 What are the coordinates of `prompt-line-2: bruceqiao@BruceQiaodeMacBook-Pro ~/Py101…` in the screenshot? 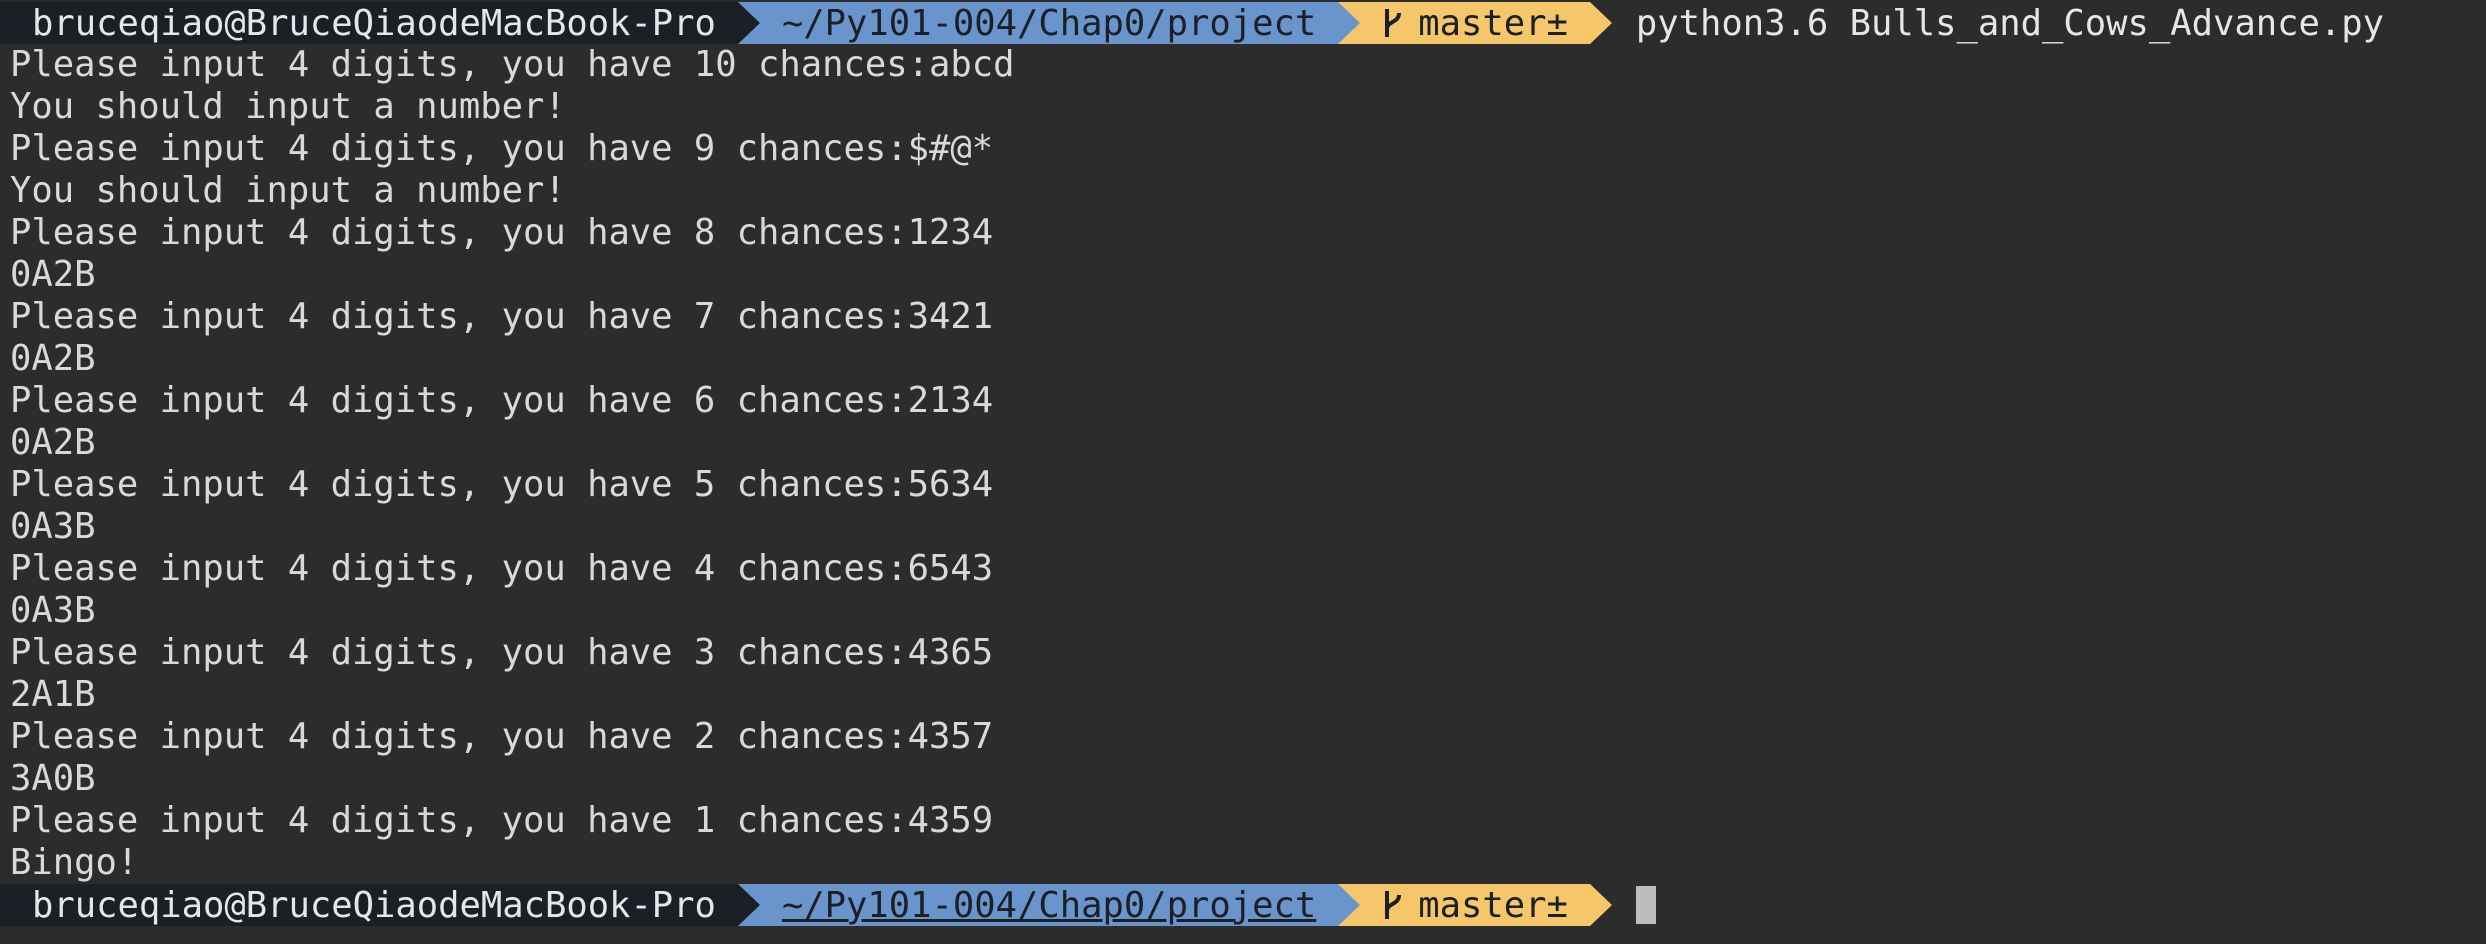 It's located at (1243, 905).